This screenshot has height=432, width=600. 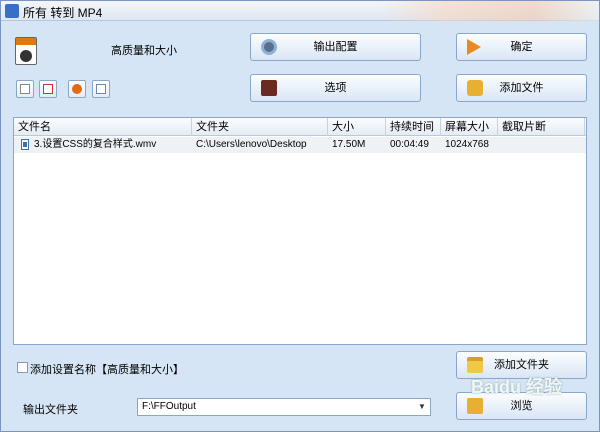 What do you see at coordinates (269, 47) in the screenshot?
I see `gear-icon` at bounding box center [269, 47].